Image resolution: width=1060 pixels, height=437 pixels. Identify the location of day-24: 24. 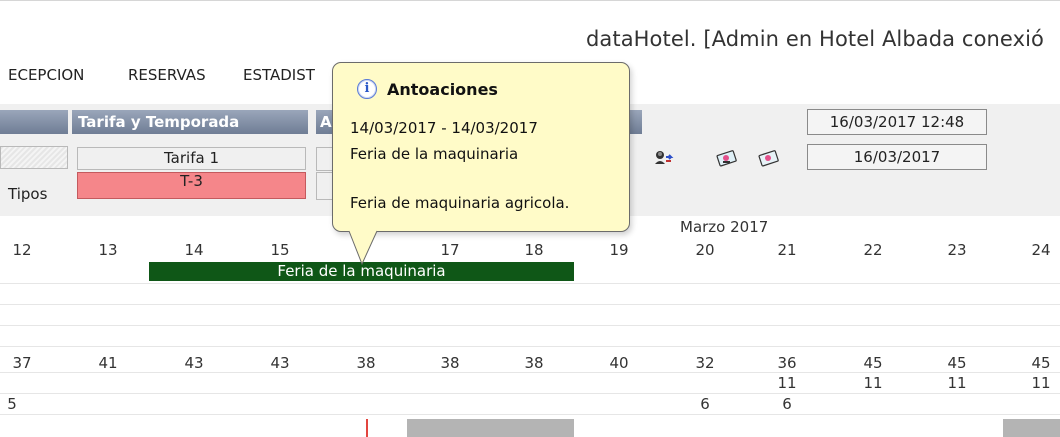
(1040, 250).